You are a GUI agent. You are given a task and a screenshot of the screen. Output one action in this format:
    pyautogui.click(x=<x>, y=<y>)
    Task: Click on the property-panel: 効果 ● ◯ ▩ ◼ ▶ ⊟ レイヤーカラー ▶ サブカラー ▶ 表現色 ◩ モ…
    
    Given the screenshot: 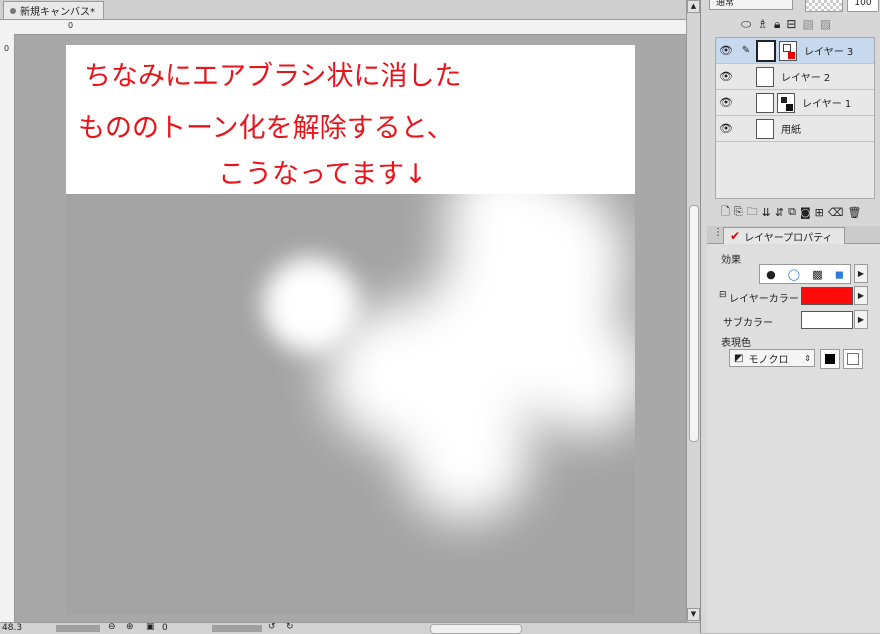 What is the action you would take?
    pyautogui.click(x=793, y=438)
    